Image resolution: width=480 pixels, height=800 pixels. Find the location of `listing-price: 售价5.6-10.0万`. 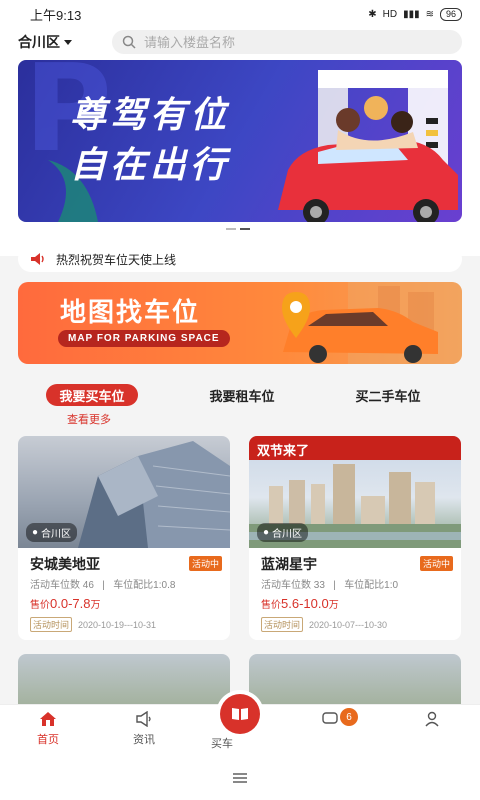

listing-price: 售价5.6-10.0万 is located at coordinates (300, 603).